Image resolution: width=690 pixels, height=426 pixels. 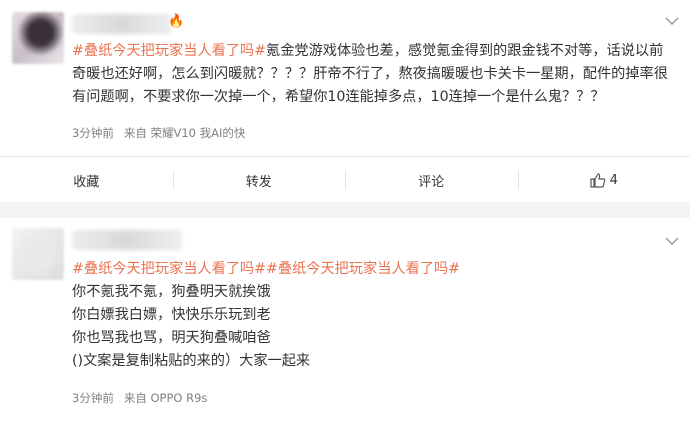 I want to click on like-button: 4, so click(x=603, y=180).